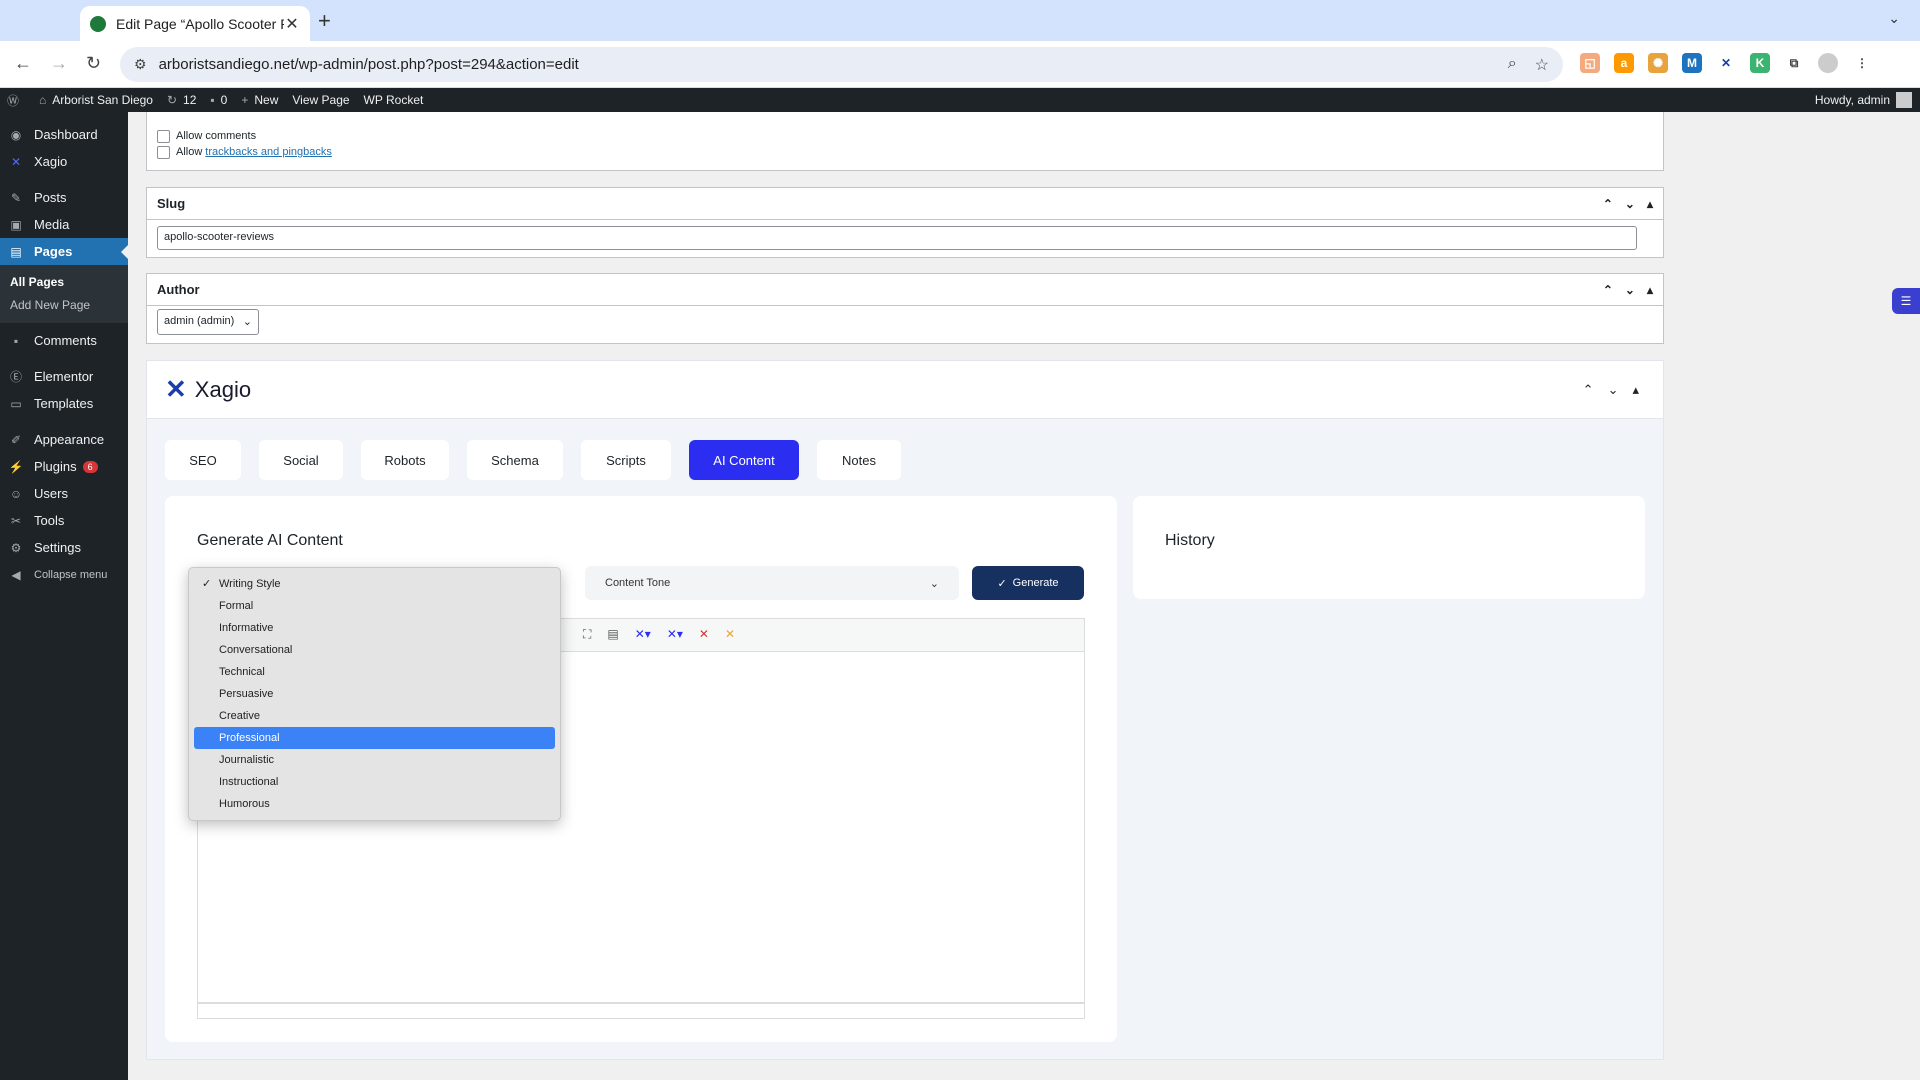 This screenshot has width=1920, height=1080. Describe the element at coordinates (374, 716) in the screenshot. I see `writing-style-option: Creative` at that location.